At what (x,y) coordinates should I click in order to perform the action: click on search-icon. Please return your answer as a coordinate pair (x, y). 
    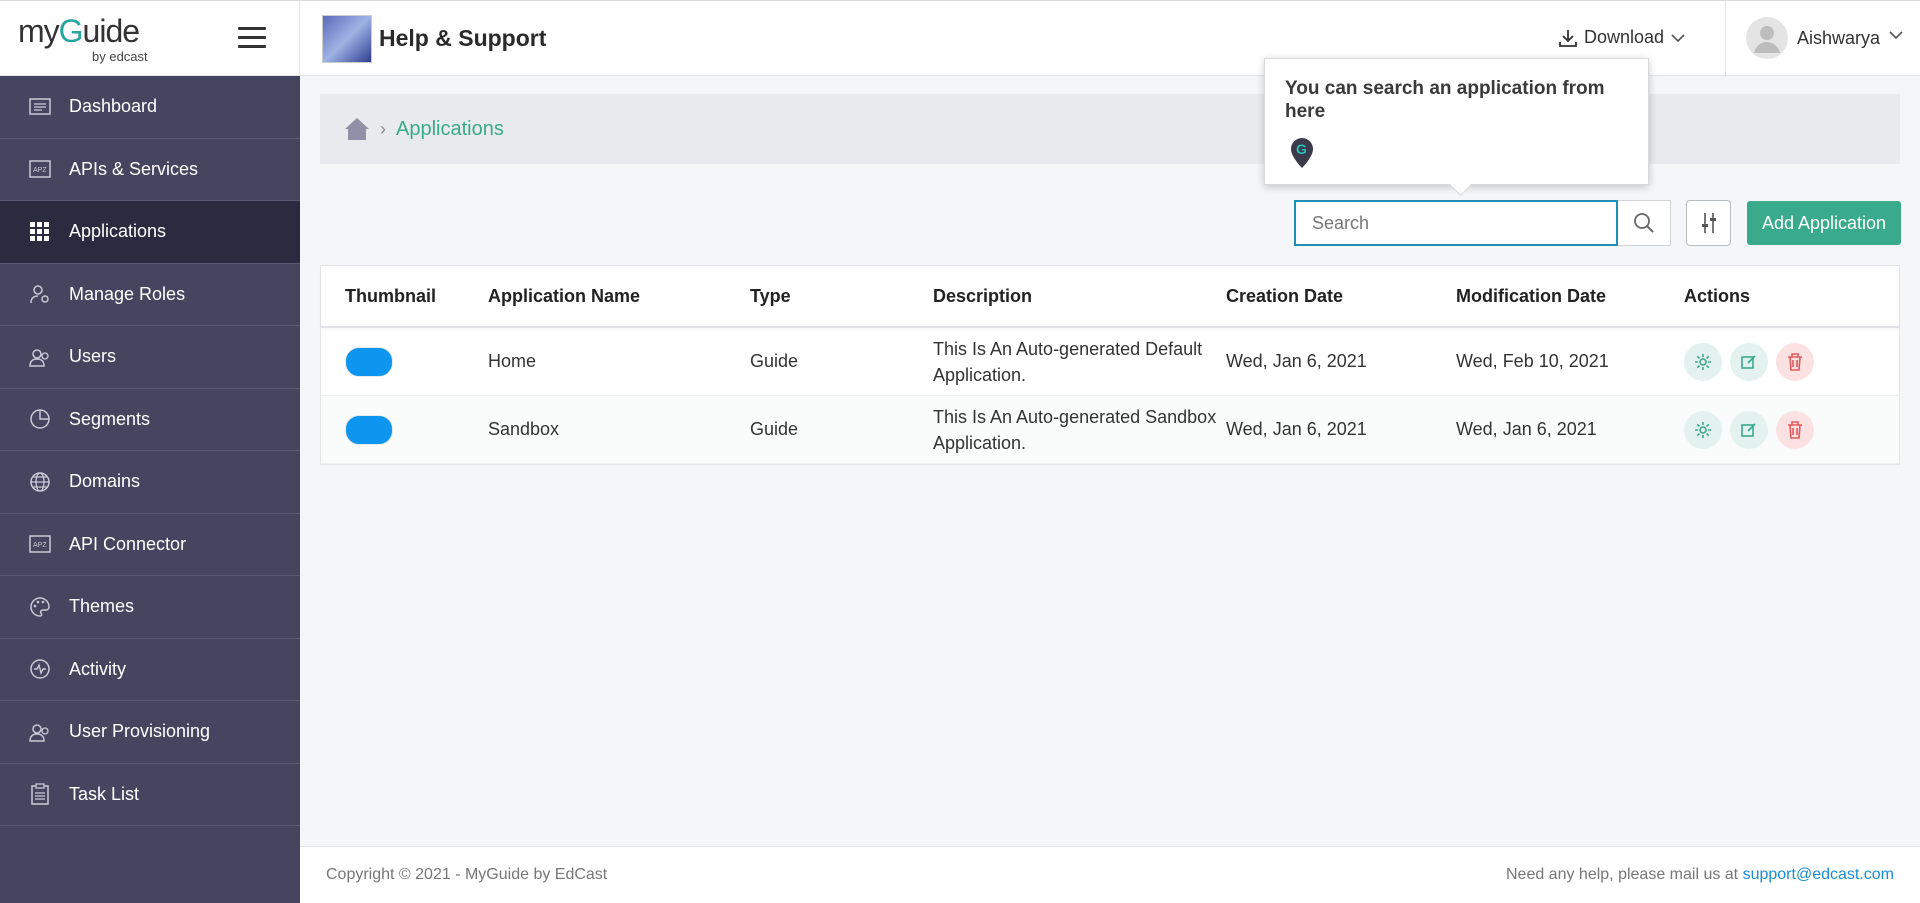
    Looking at the image, I should click on (1644, 223).